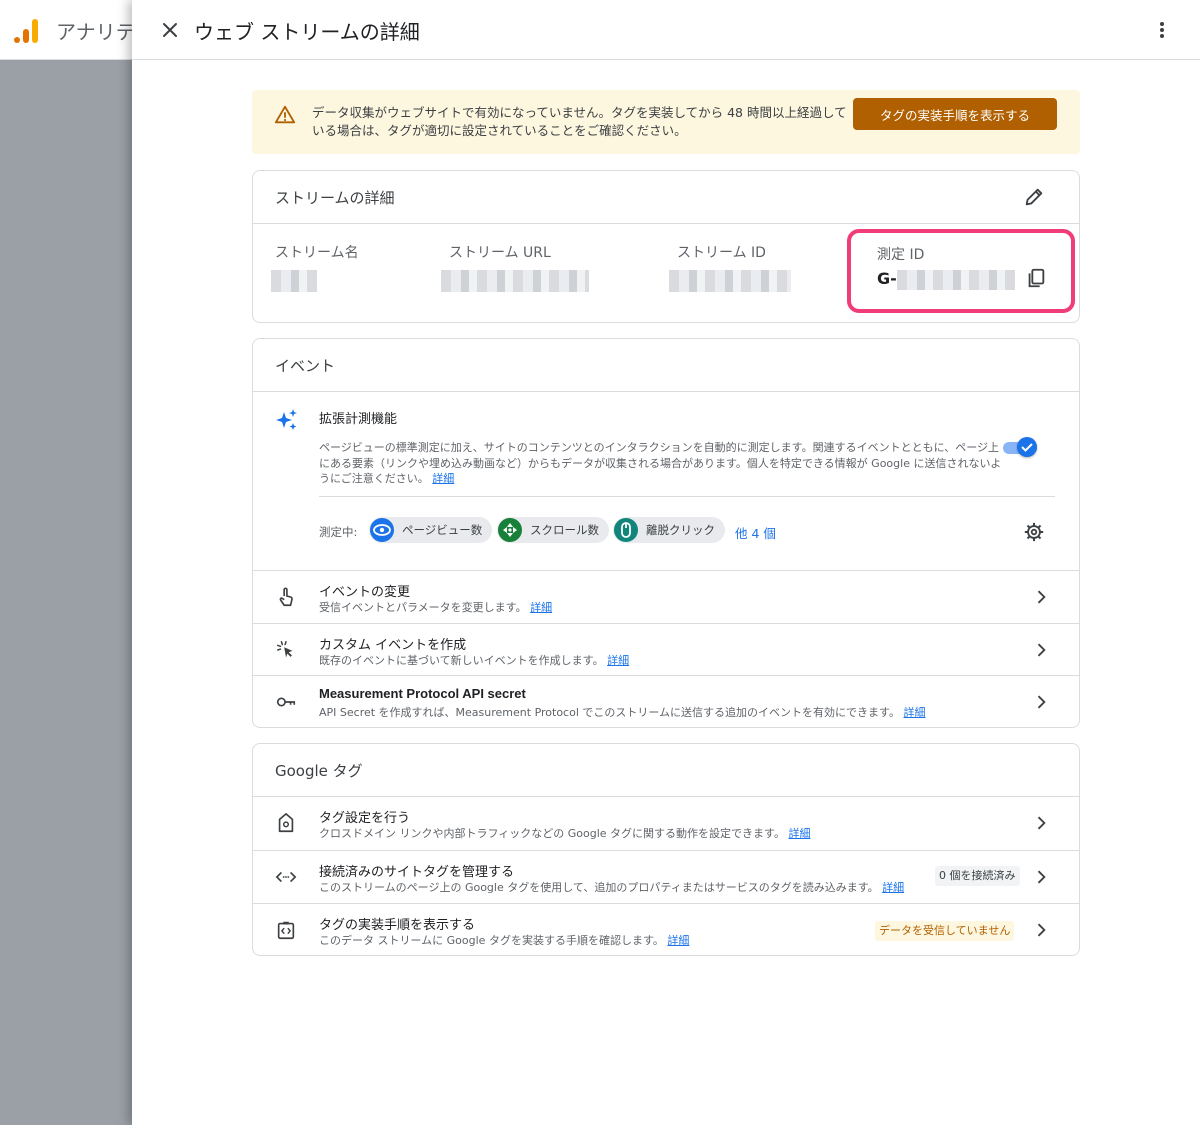 The height and width of the screenshot is (1125, 1200). I want to click on chip-page-views: ページビュー数, so click(431, 530).